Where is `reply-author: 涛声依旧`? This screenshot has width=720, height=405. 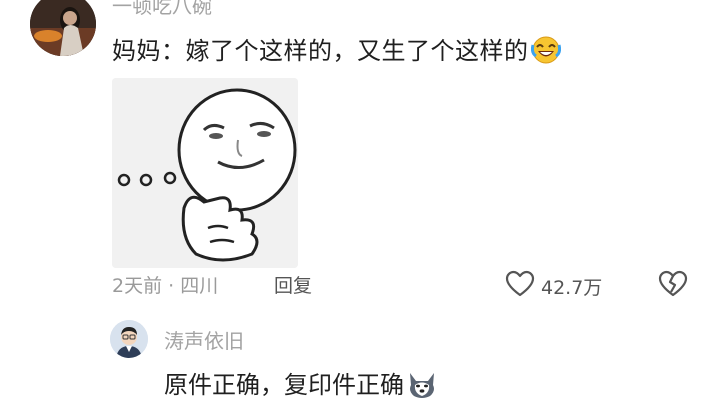 reply-author: 涛声依旧 is located at coordinates (204, 339).